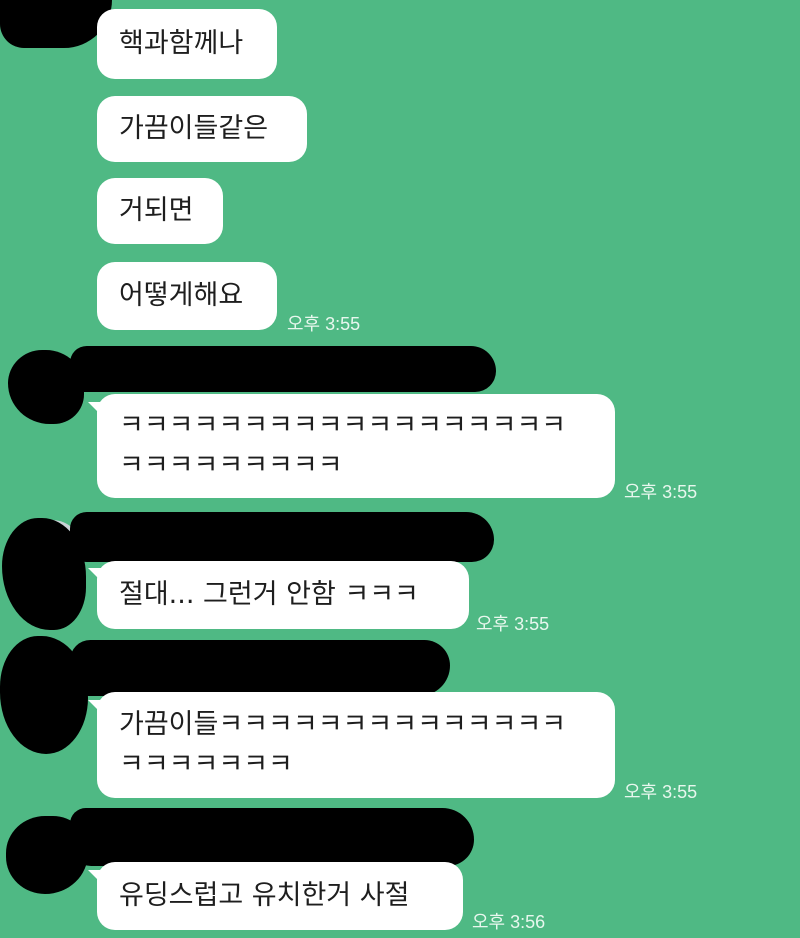 Image resolution: width=800 pixels, height=938 pixels. I want to click on message-bubble: 거되면, so click(160, 211).